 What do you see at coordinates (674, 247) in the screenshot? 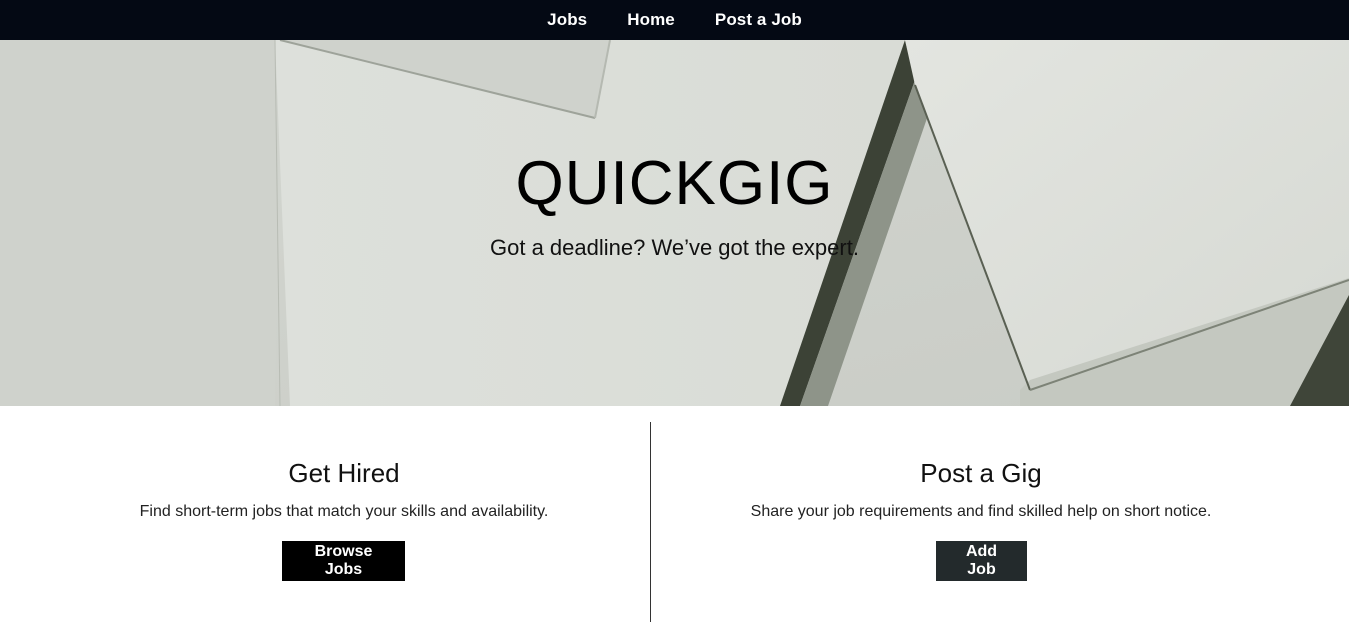
I see `hero-tagline: Got a deadline? We’ve got the expert.` at bounding box center [674, 247].